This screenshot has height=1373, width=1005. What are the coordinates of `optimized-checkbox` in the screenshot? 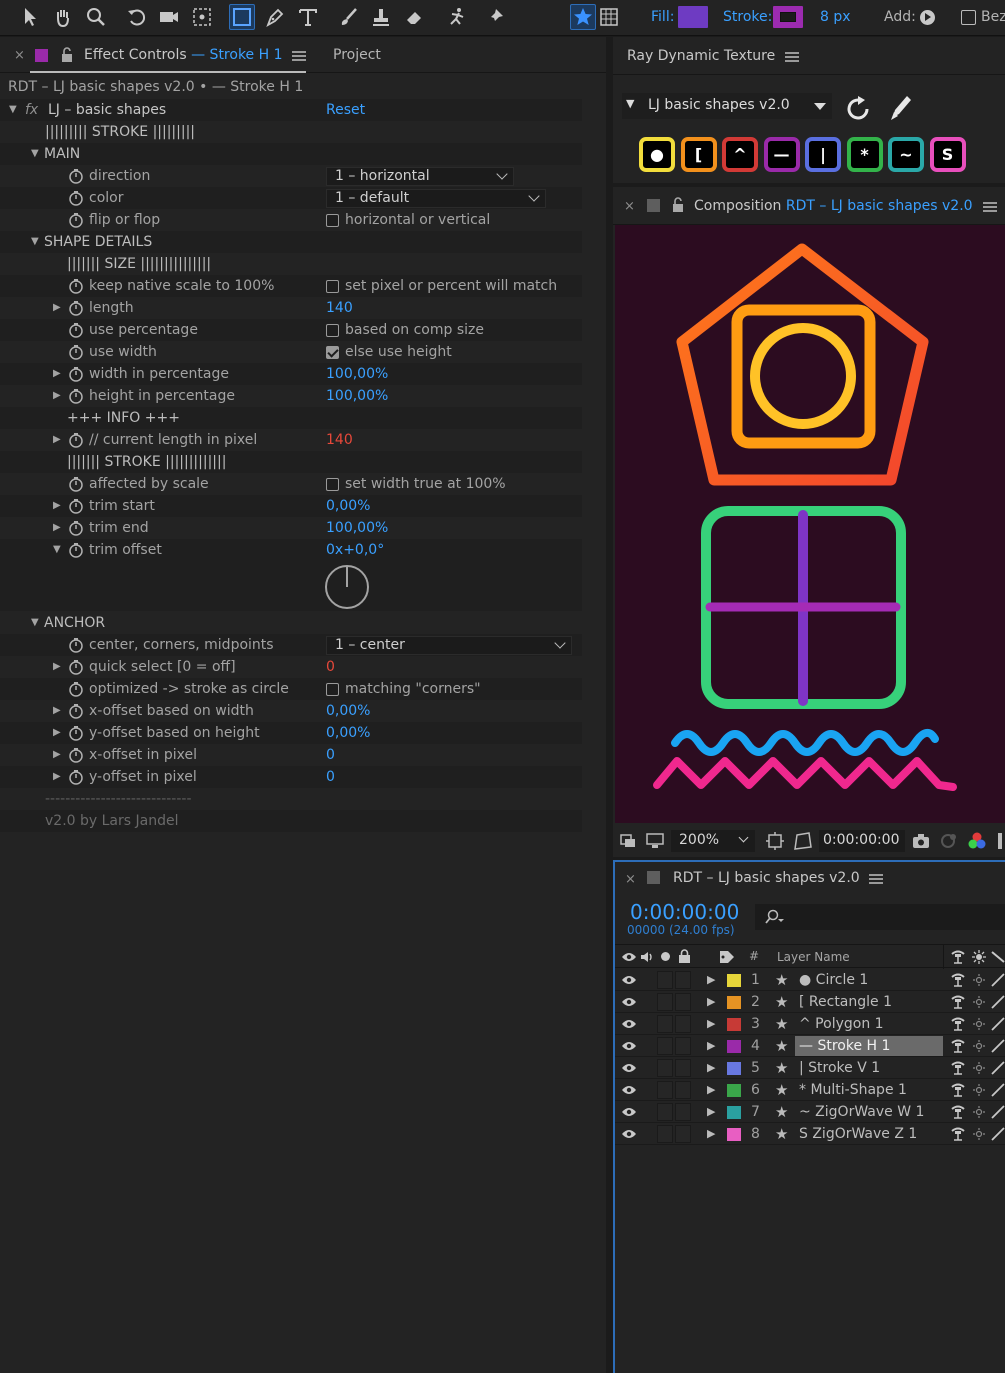 It's located at (332, 689).